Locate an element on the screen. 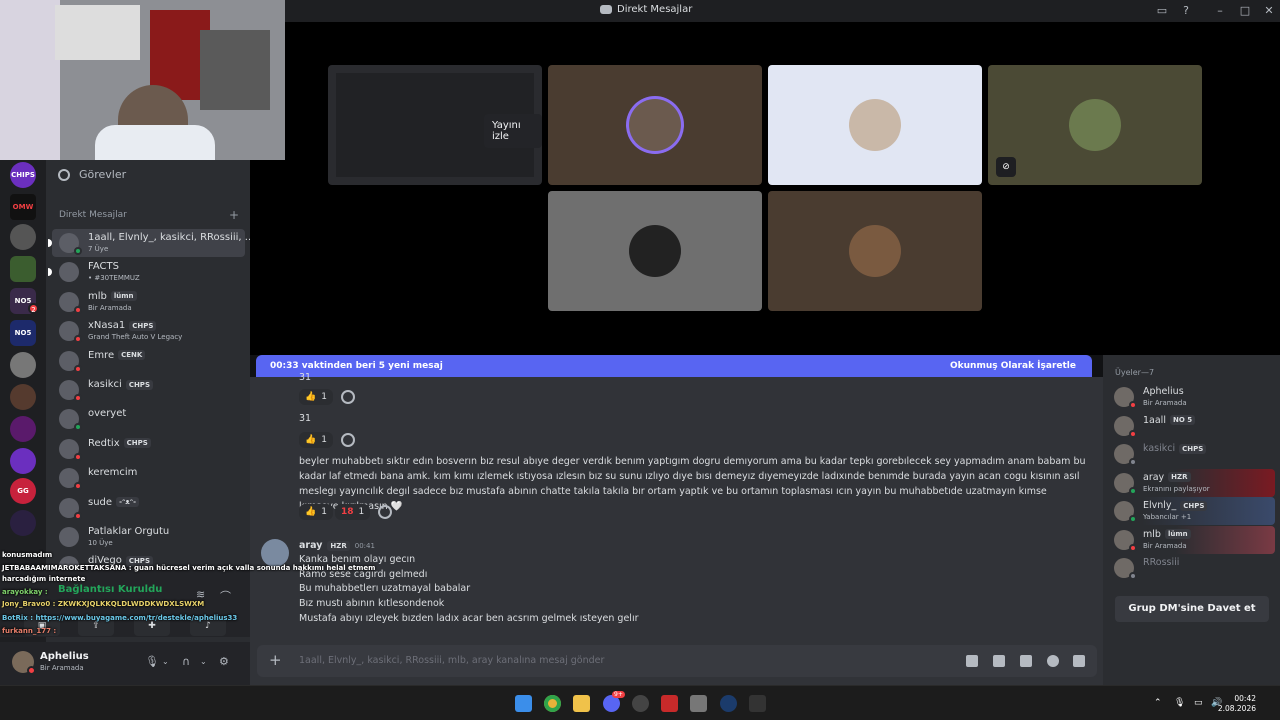 This screenshot has height=720, width=1280. dm-item: Redtix CHPS is located at coordinates (148, 449).